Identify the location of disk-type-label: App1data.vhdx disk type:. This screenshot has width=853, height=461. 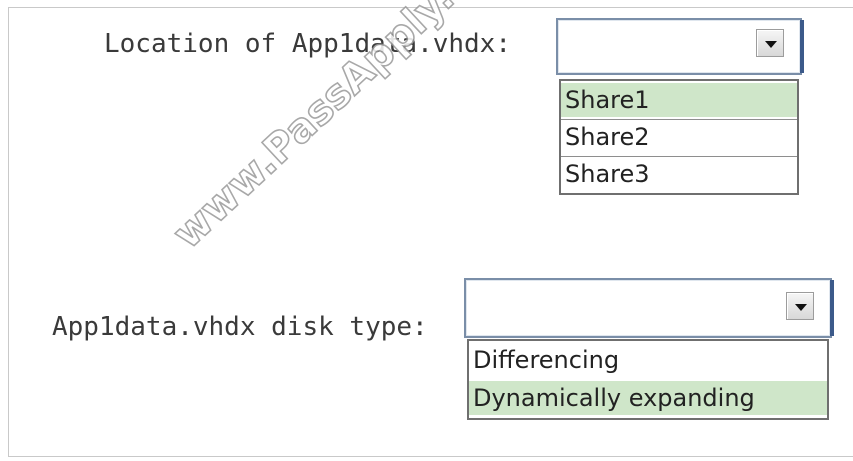
(240, 327).